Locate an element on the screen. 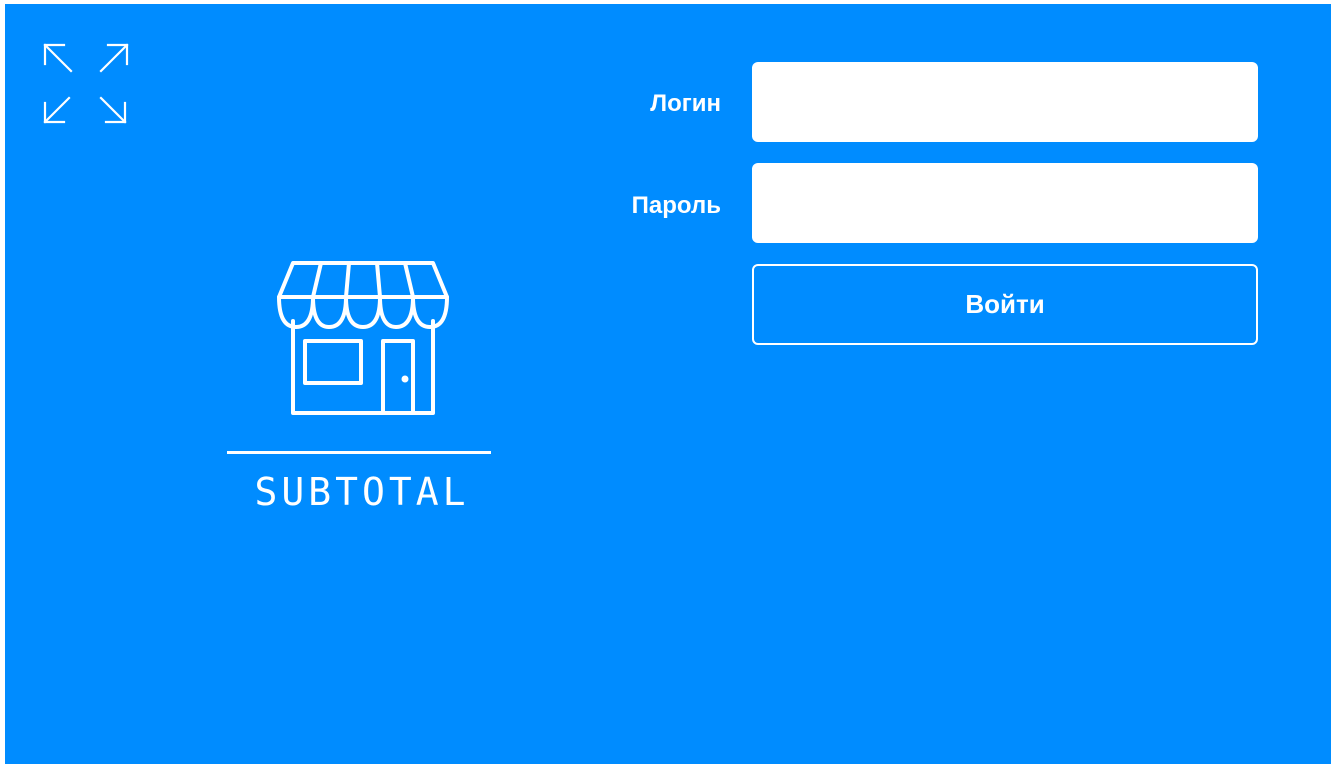 The height and width of the screenshot is (764, 1336). login-button: Войти is located at coordinates (1005, 304).